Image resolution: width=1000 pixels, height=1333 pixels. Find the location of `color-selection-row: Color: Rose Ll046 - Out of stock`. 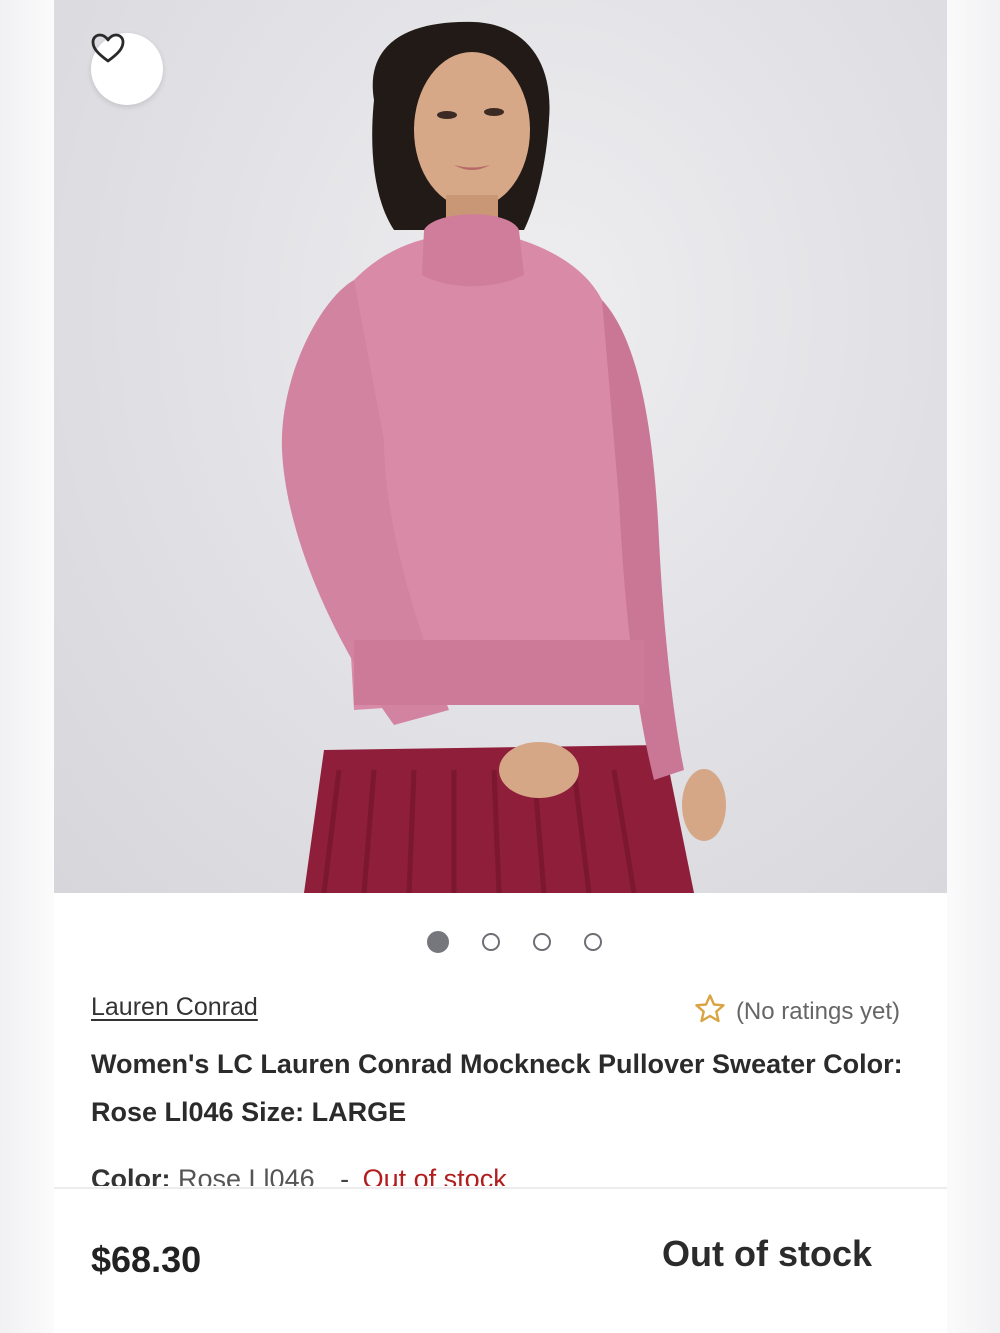

color-selection-row: Color: Rose Ll046 - Out of stock is located at coordinates (299, 1173).